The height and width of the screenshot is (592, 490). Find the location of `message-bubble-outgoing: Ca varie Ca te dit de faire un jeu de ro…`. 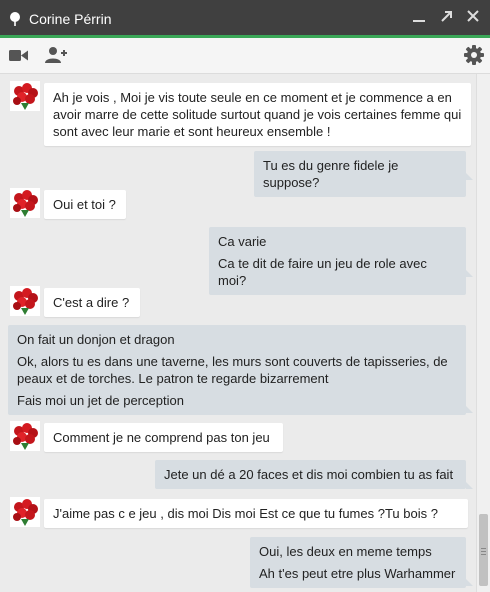

message-bubble-outgoing: Ca varie Ca te dit de faire un jeu de ro… is located at coordinates (337, 261).